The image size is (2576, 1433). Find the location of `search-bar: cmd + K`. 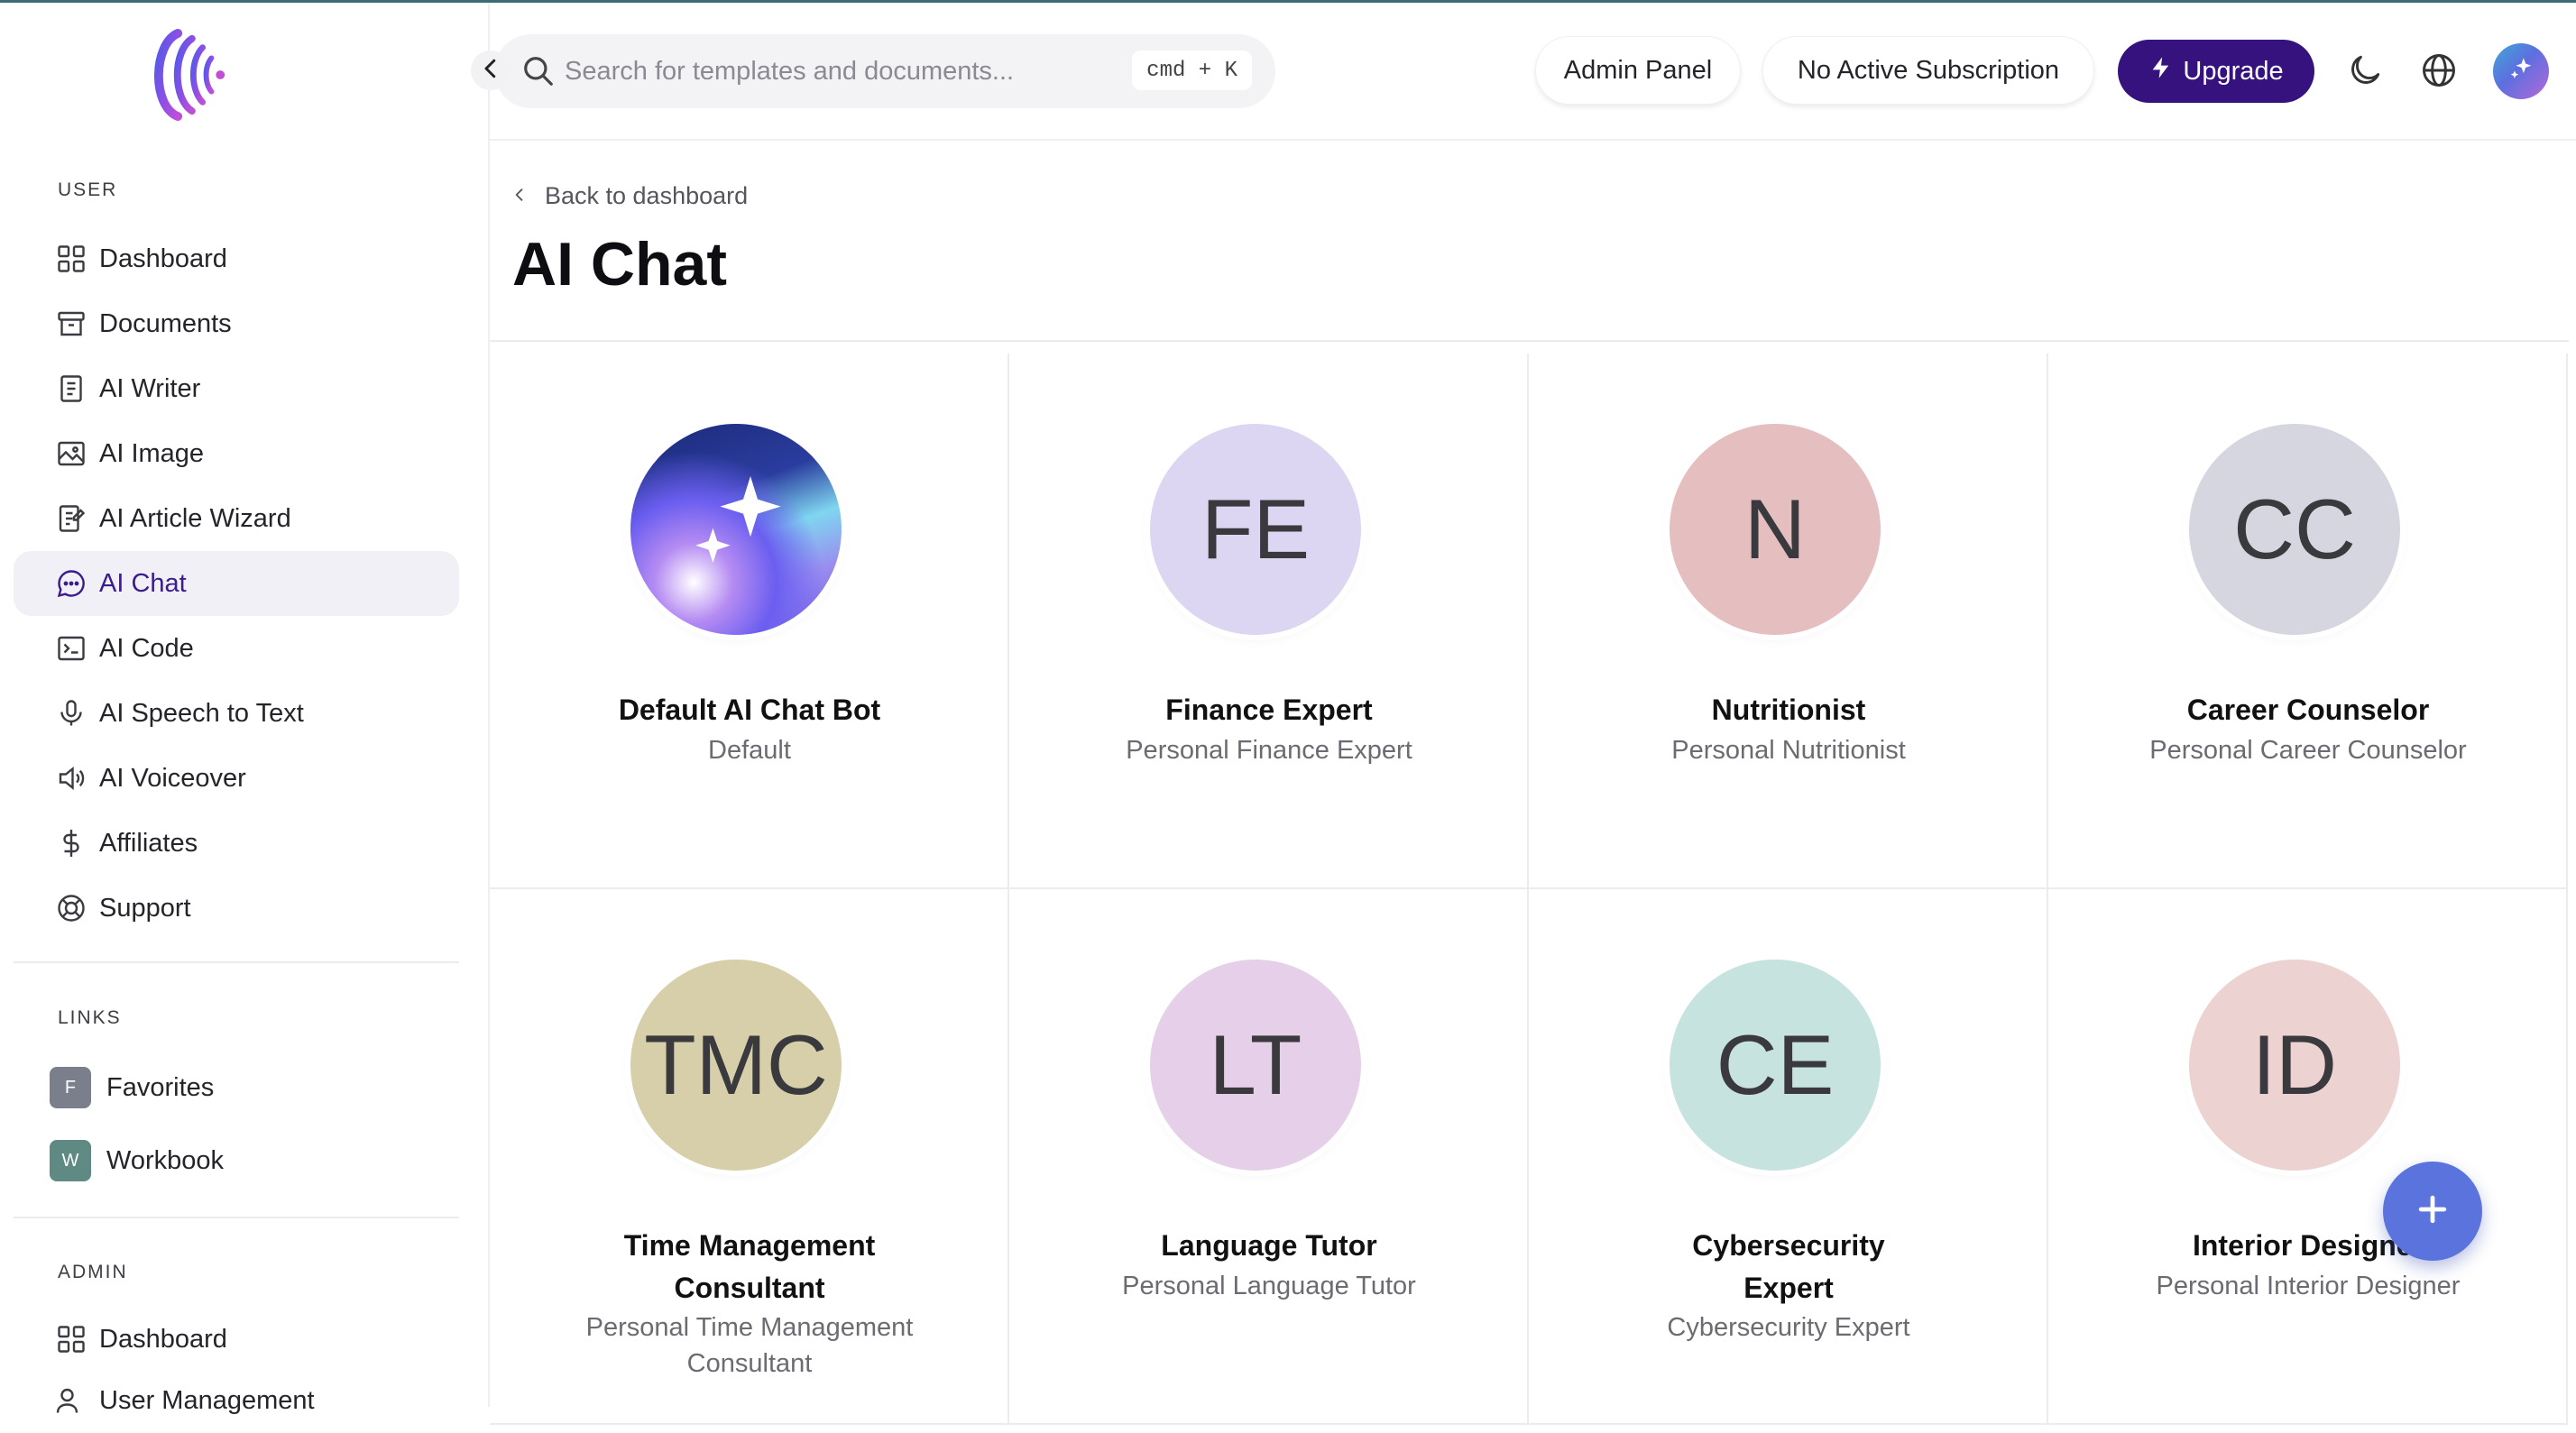

search-bar: cmd + K is located at coordinates (884, 71).